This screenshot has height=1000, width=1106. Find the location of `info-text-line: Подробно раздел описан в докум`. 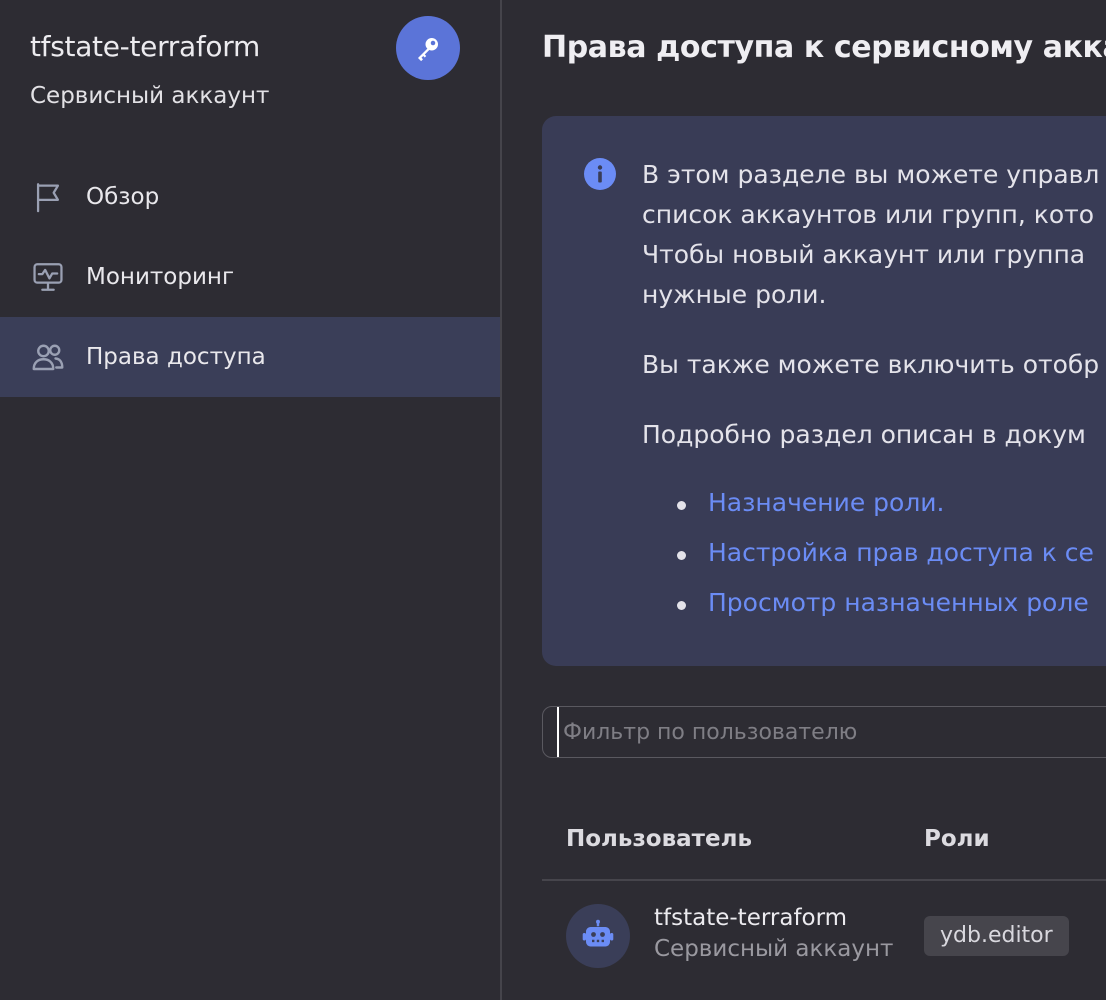

info-text-line: Подробно раздел описан в докум is located at coordinates (864, 434).